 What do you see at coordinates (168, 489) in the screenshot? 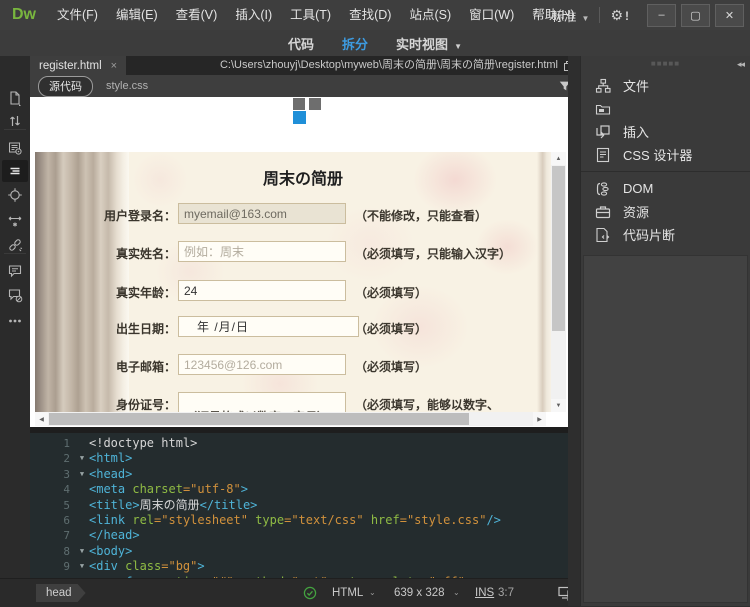
I see `code-text: <meta charset="utf-8">` at bounding box center [168, 489].